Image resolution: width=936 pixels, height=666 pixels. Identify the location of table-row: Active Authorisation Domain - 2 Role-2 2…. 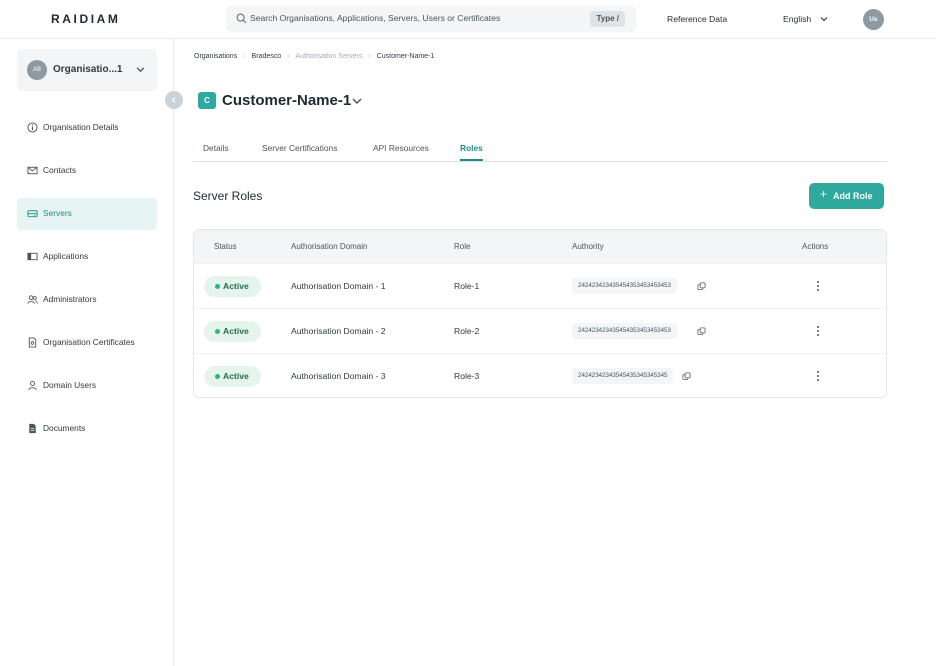
(540, 330).